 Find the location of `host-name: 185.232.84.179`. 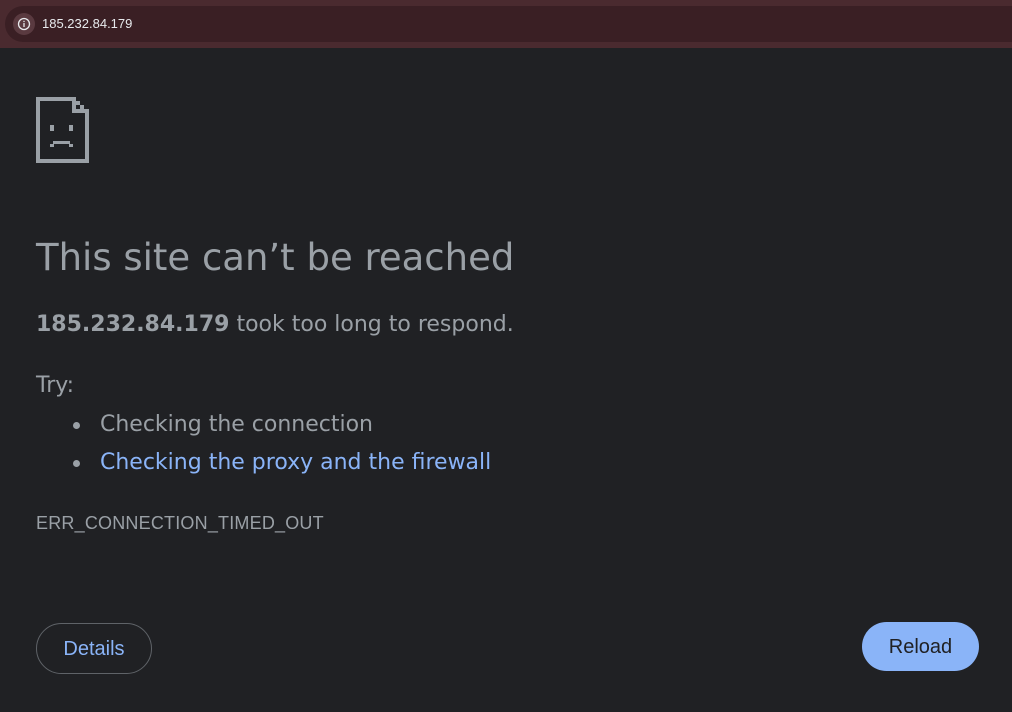

host-name: 185.232.84.179 is located at coordinates (133, 324).